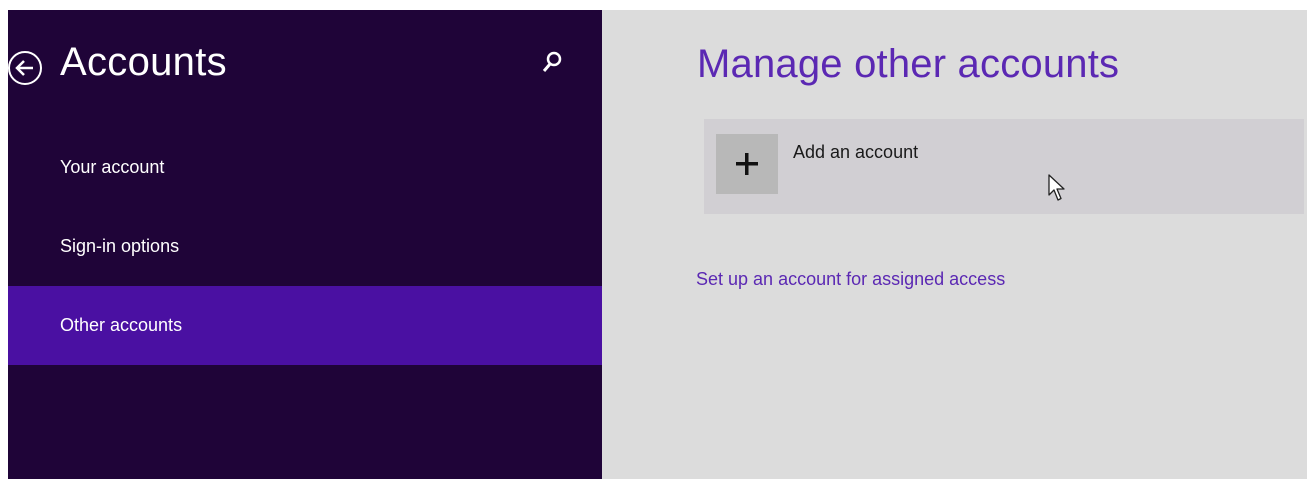  I want to click on add-account-tile, so click(747, 164).